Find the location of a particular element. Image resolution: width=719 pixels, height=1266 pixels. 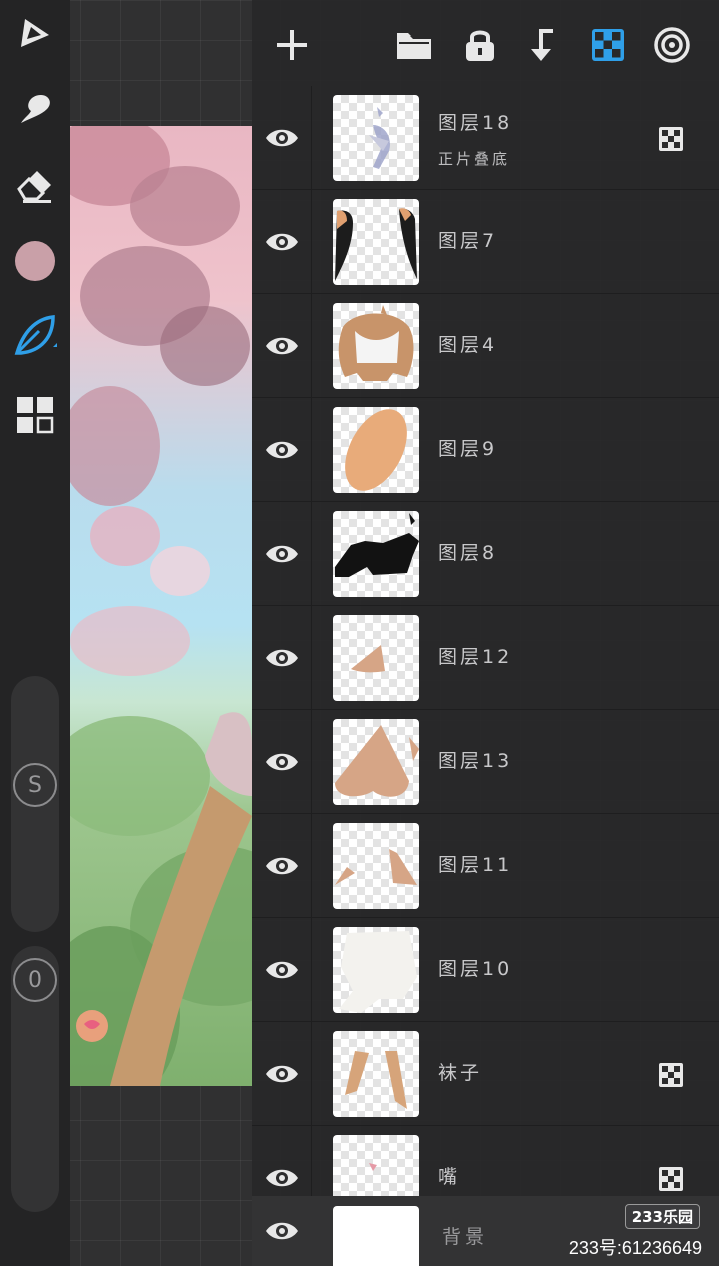

folder-icon is located at coordinates (414, 45).